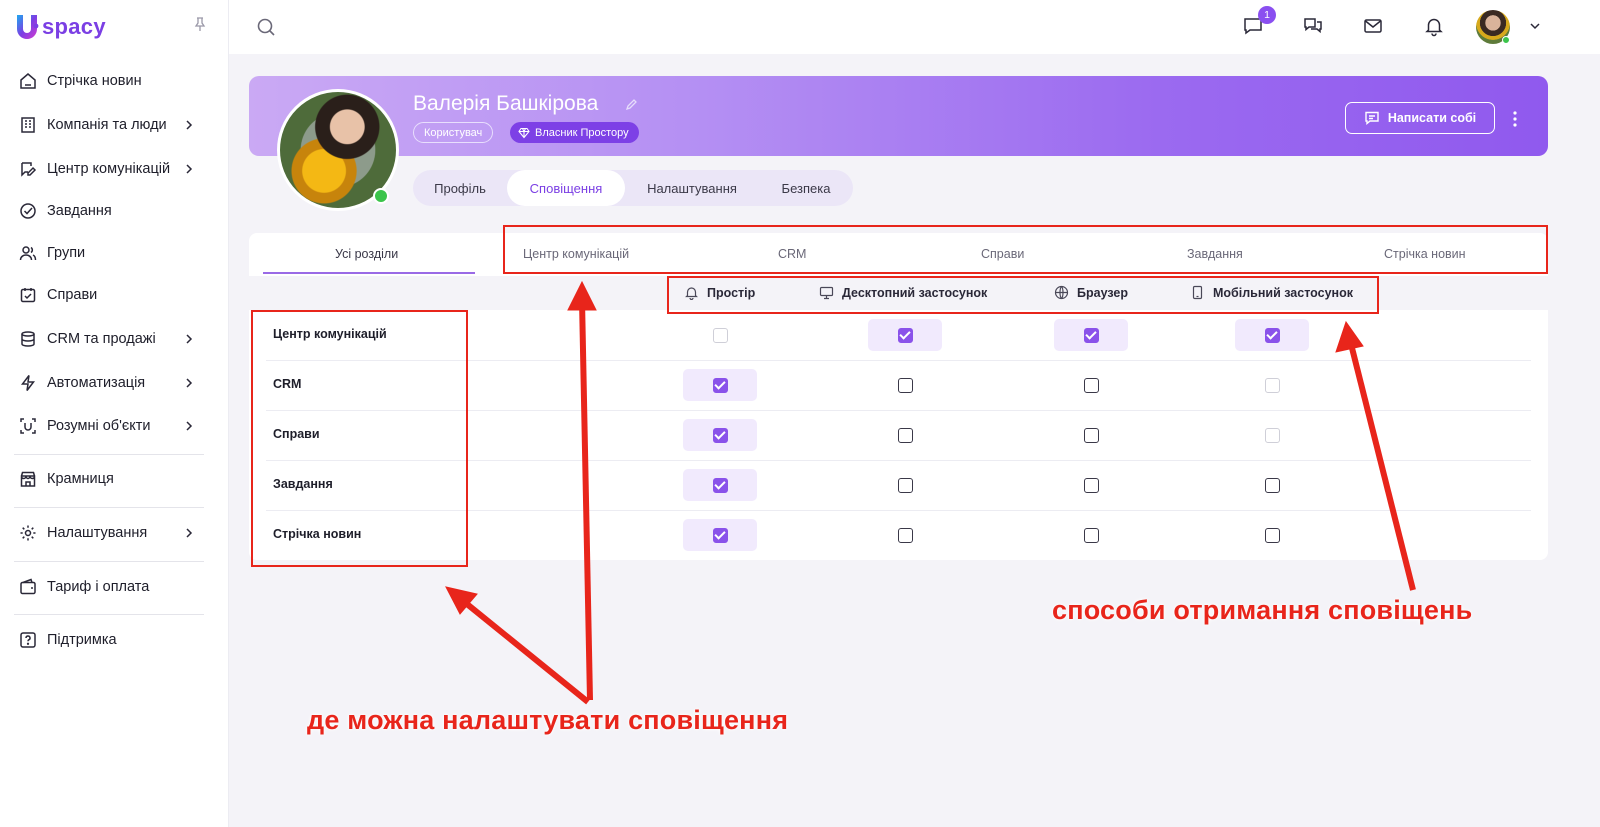 This screenshot has width=1600, height=827. What do you see at coordinates (113, 211) in the screenshot?
I see `sidebar-item-tasks: Завдання` at bounding box center [113, 211].